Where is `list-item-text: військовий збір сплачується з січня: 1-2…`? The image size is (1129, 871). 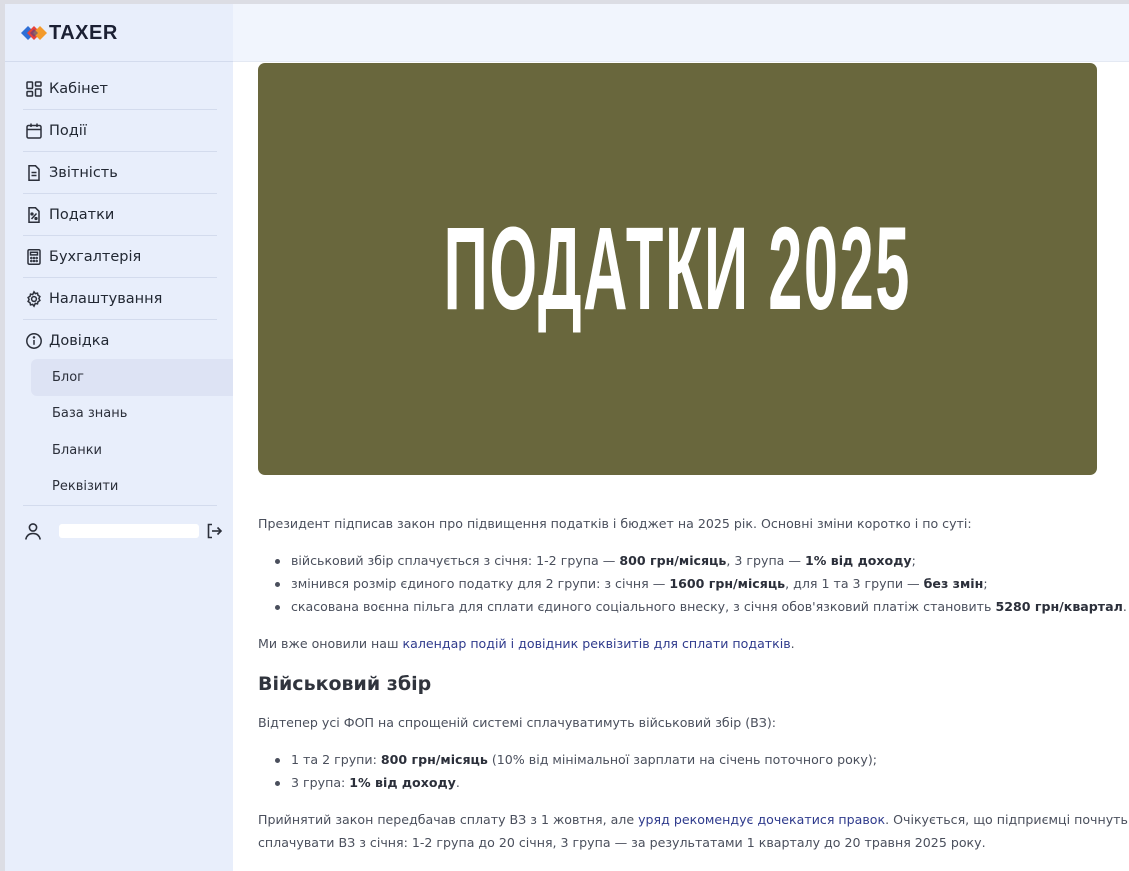 list-item-text: військовий збір сплачується з січня: 1-2… is located at coordinates (455, 560).